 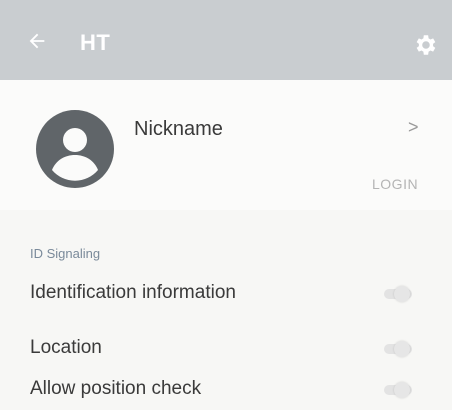 I want to click on setting-row-identification: Identification information, so click(x=226, y=294).